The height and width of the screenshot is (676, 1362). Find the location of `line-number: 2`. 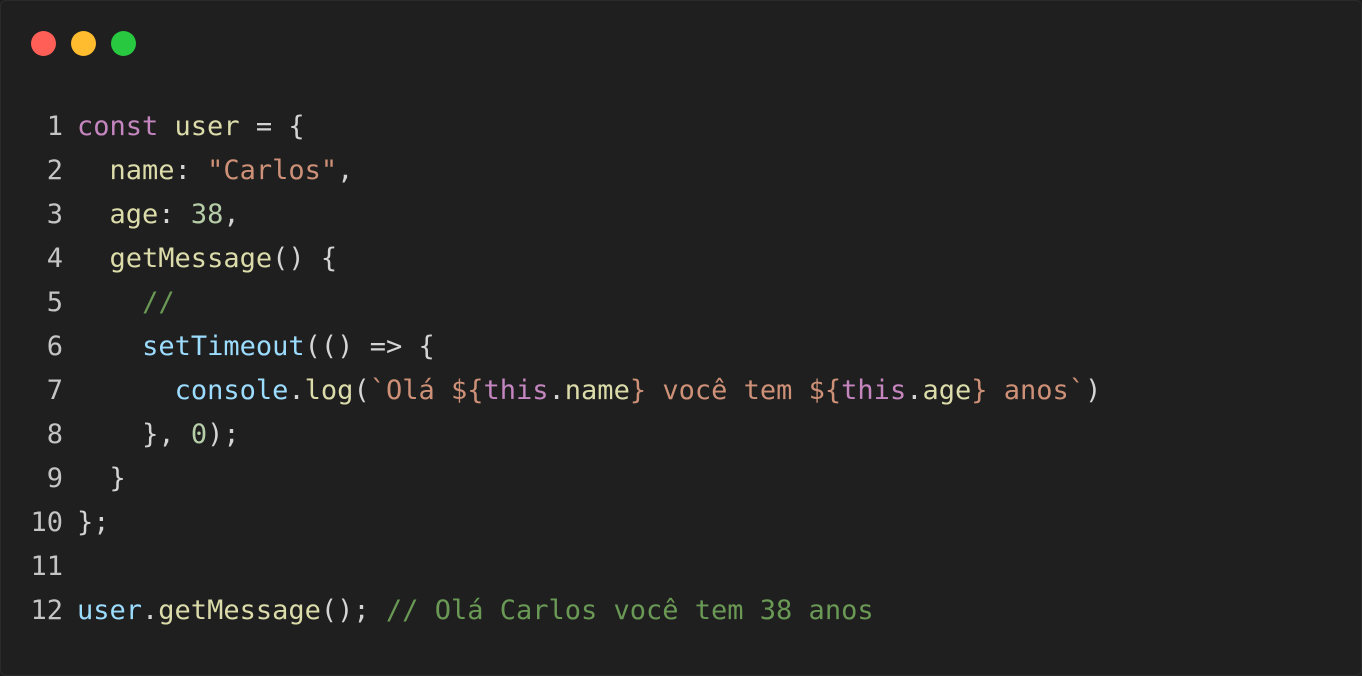

line-number: 2 is located at coordinates (54, 170).